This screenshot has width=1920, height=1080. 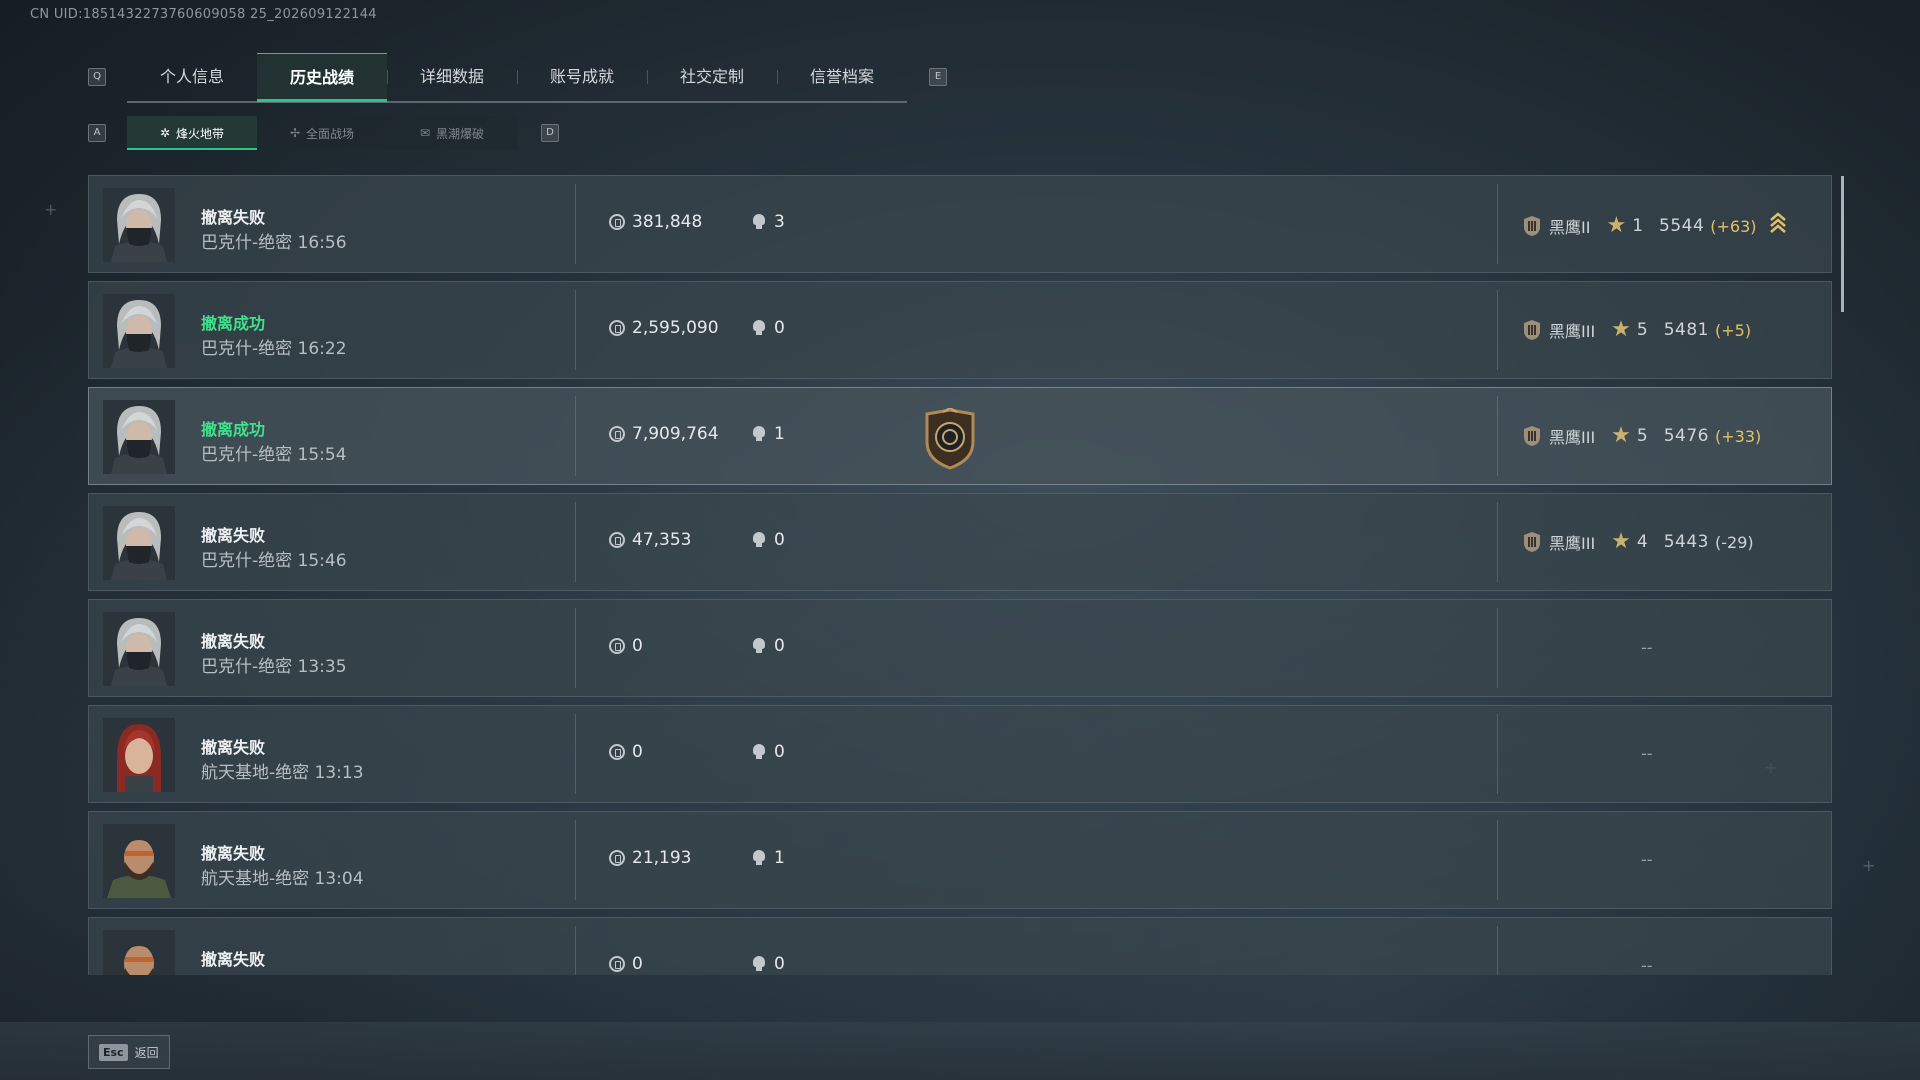 What do you see at coordinates (712, 77) in the screenshot?
I see `tab-social-custom: 社交定制` at bounding box center [712, 77].